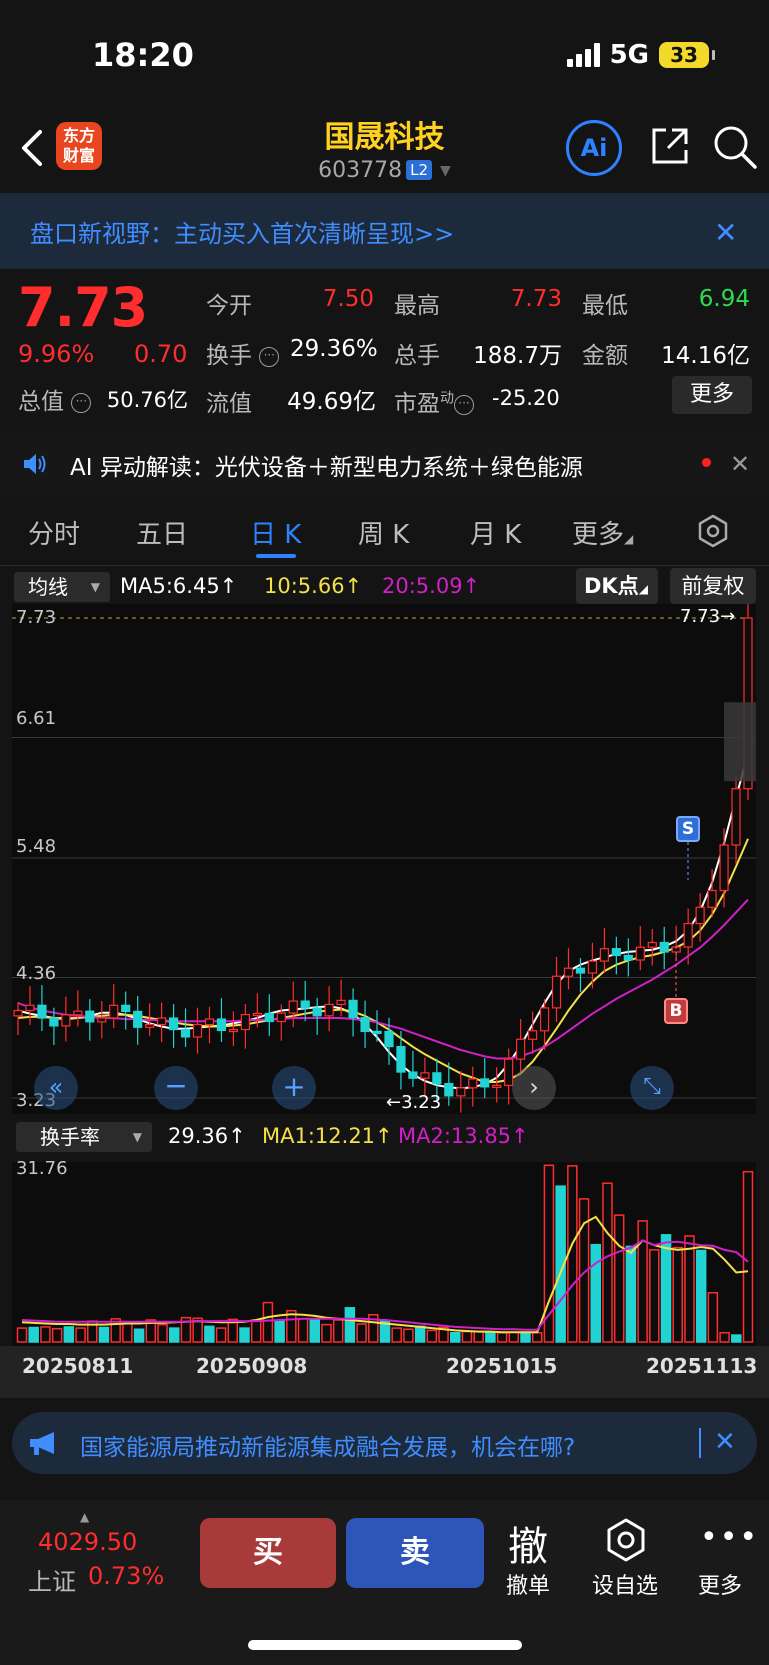 This screenshot has height=1665, width=769. I want to click on zoom-out-button: −, so click(176, 1088).